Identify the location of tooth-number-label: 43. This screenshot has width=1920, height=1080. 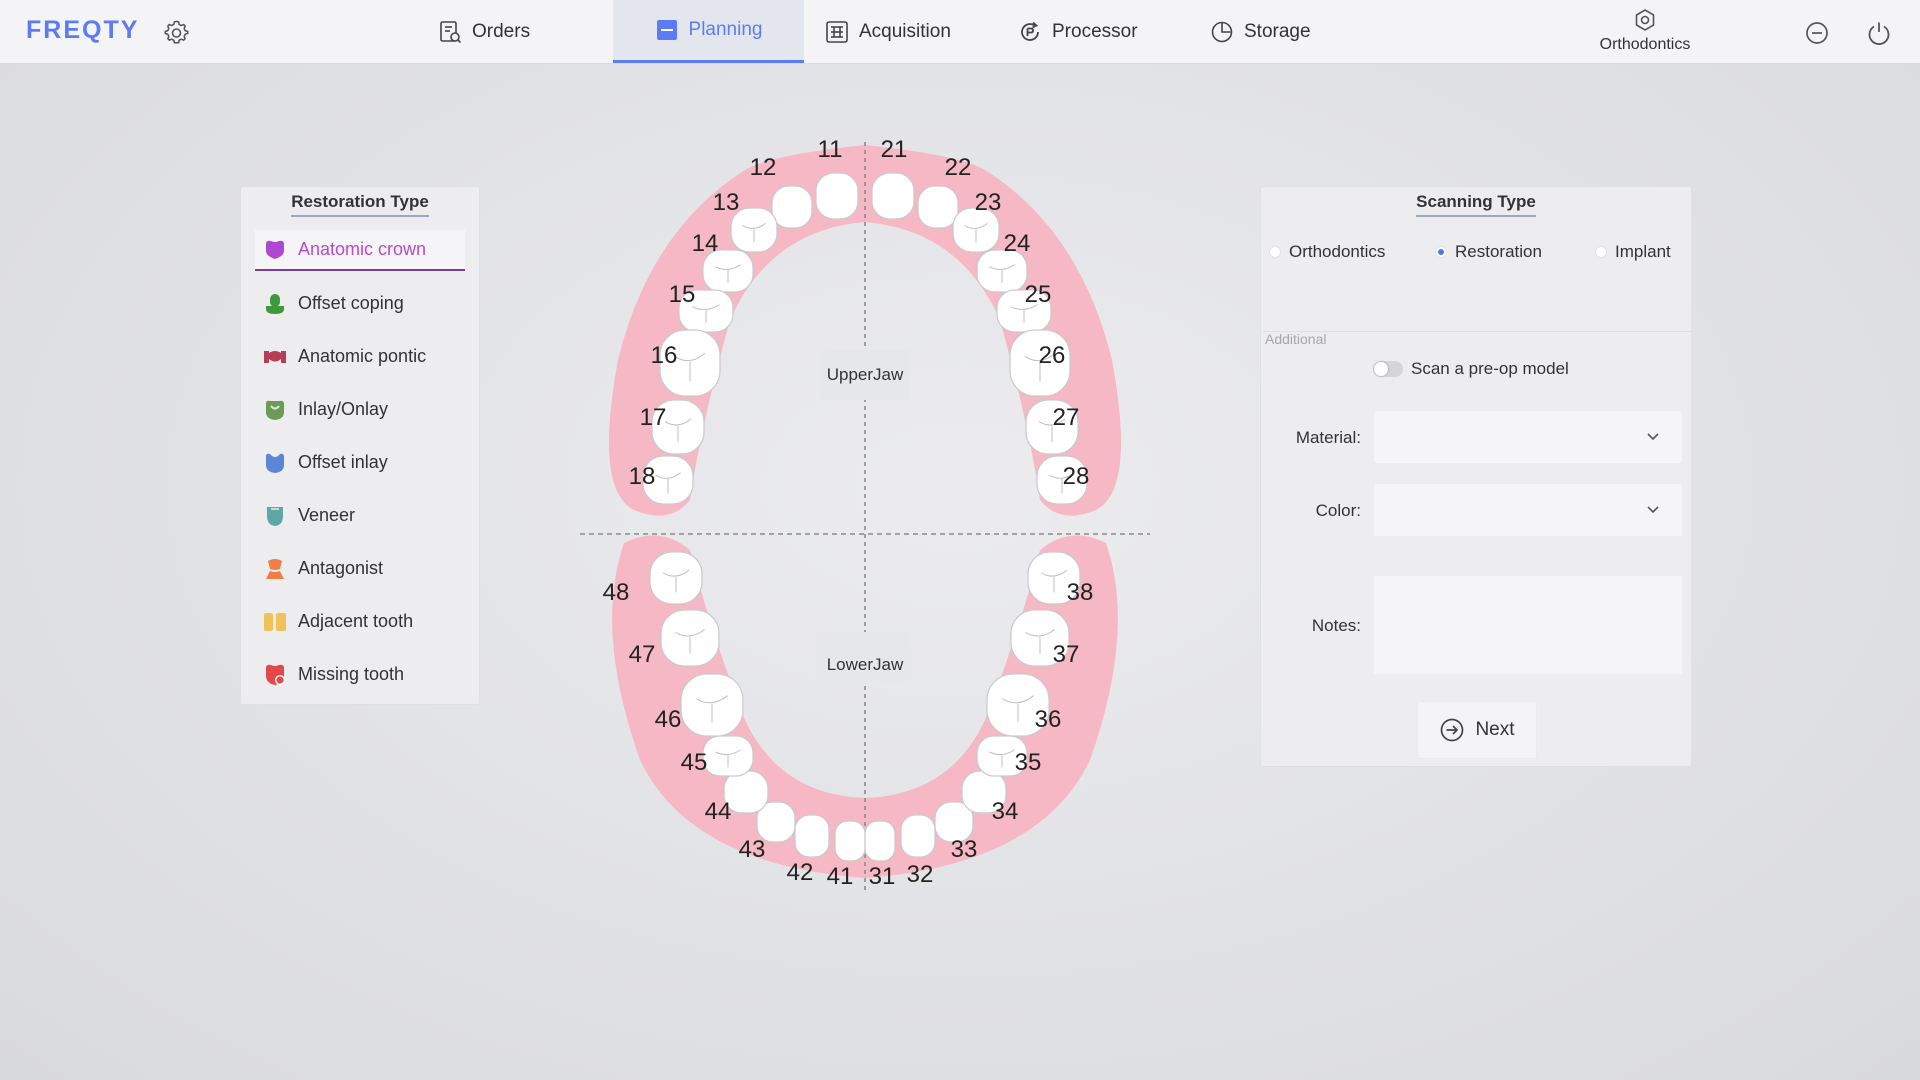
(752, 849).